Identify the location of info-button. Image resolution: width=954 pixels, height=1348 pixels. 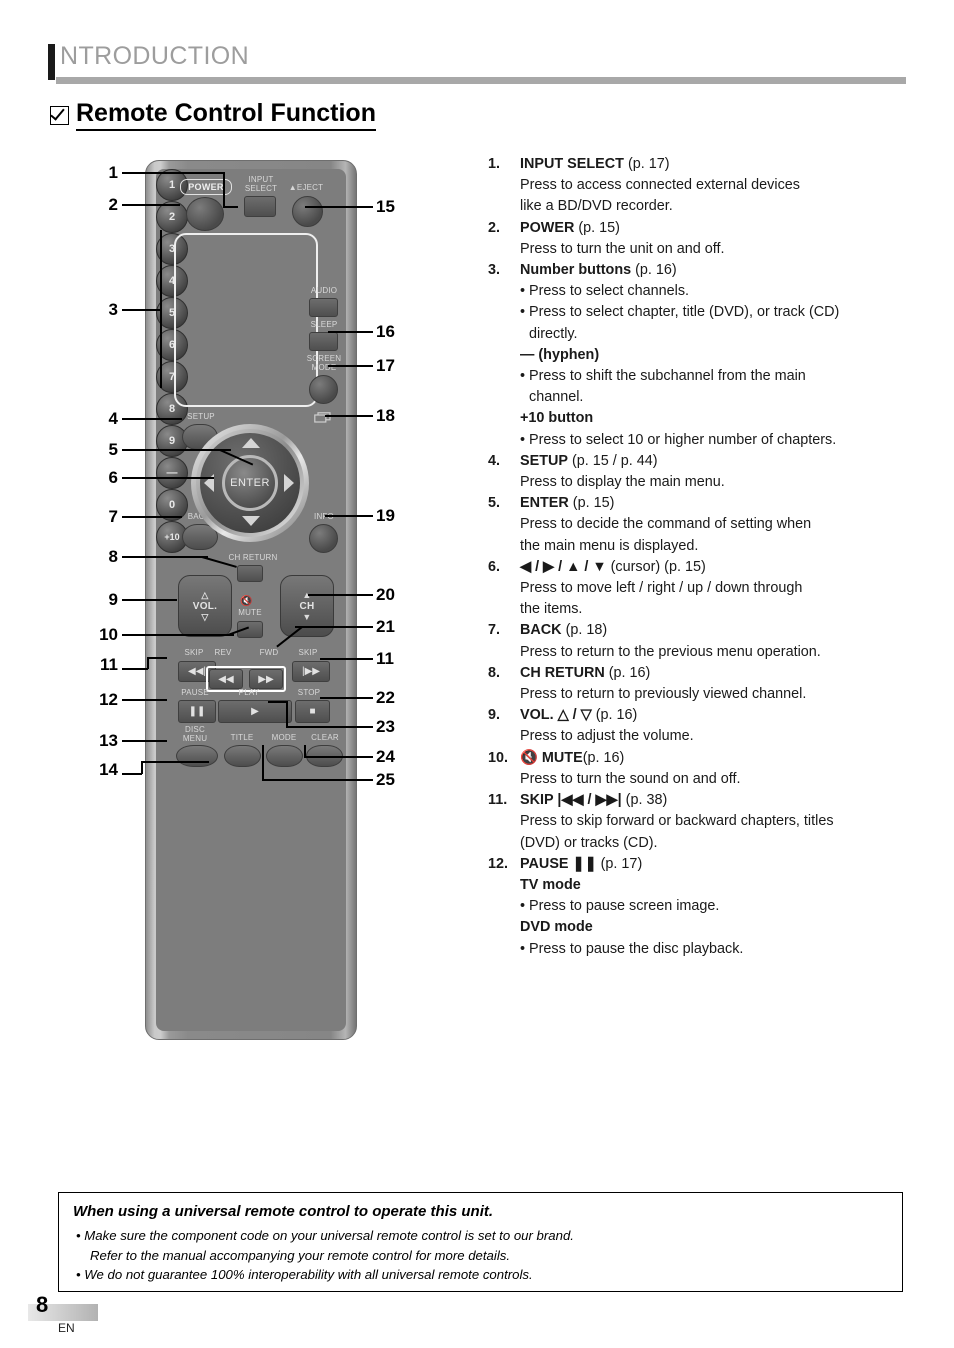
(323, 538).